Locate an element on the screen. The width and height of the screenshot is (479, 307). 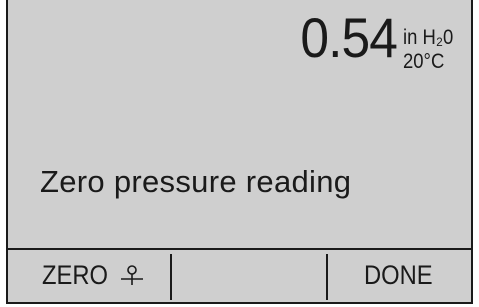
zero-symbol-icon is located at coordinates (132, 275).